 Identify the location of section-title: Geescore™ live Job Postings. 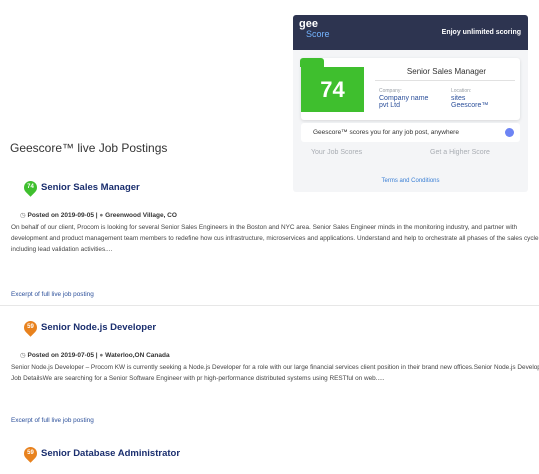
(89, 148).